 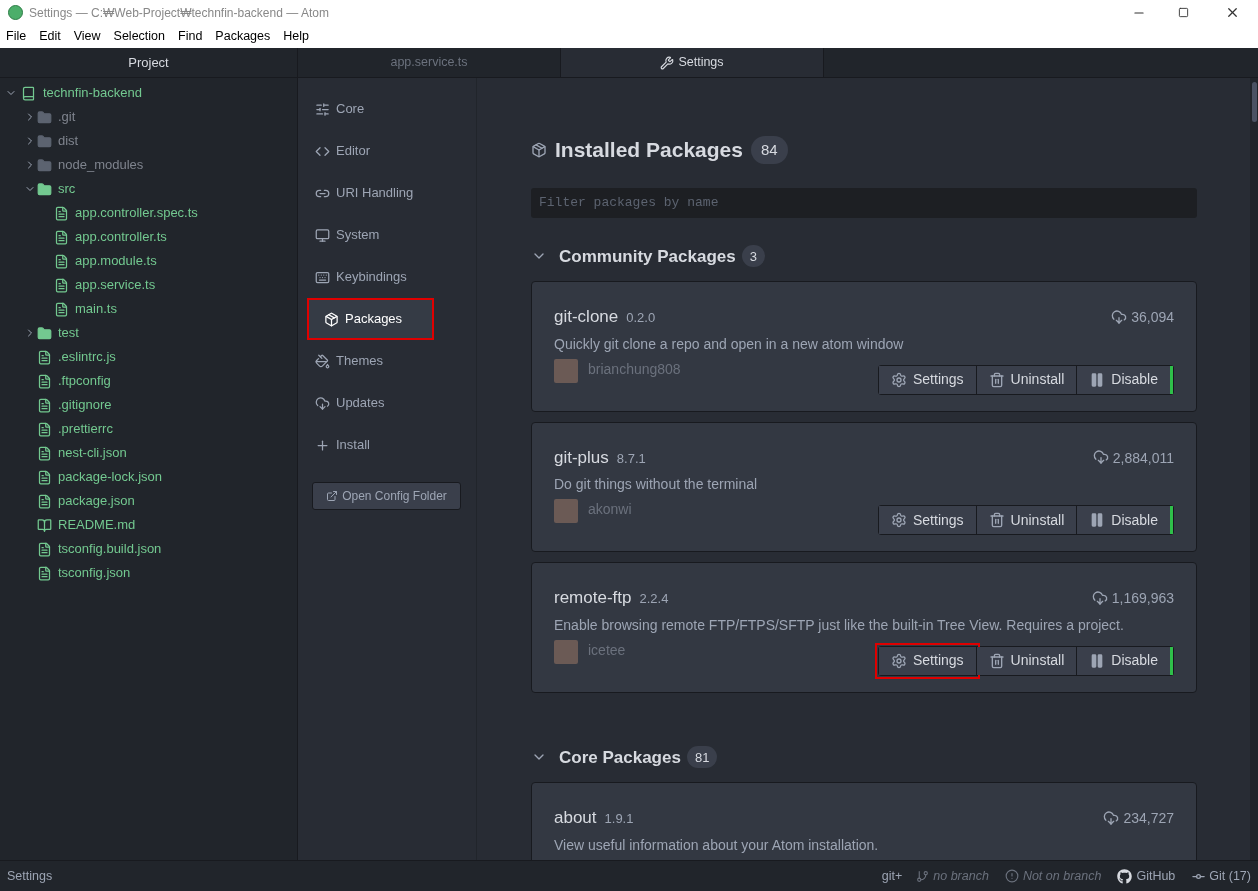 I want to click on package-description: View useful information about your Atom installation., so click(x=717, y=845).